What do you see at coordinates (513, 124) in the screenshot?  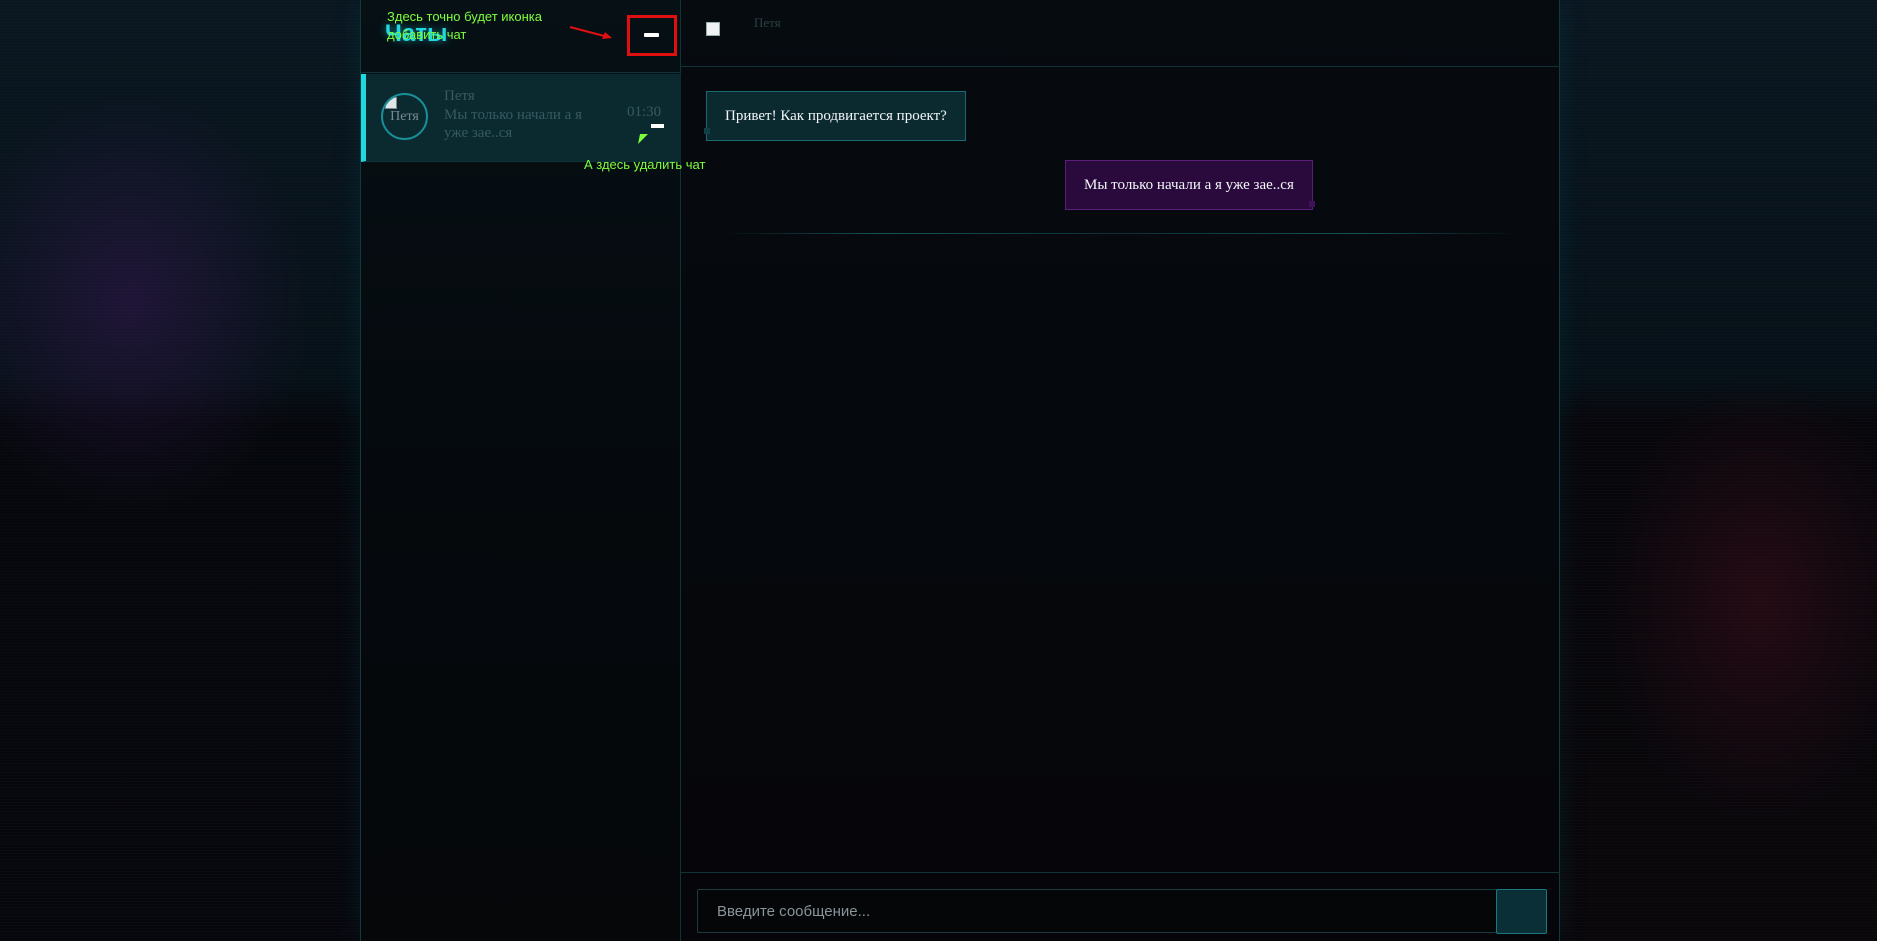 I see `chat-preview: Мы только начали а я уже зае..ся` at bounding box center [513, 124].